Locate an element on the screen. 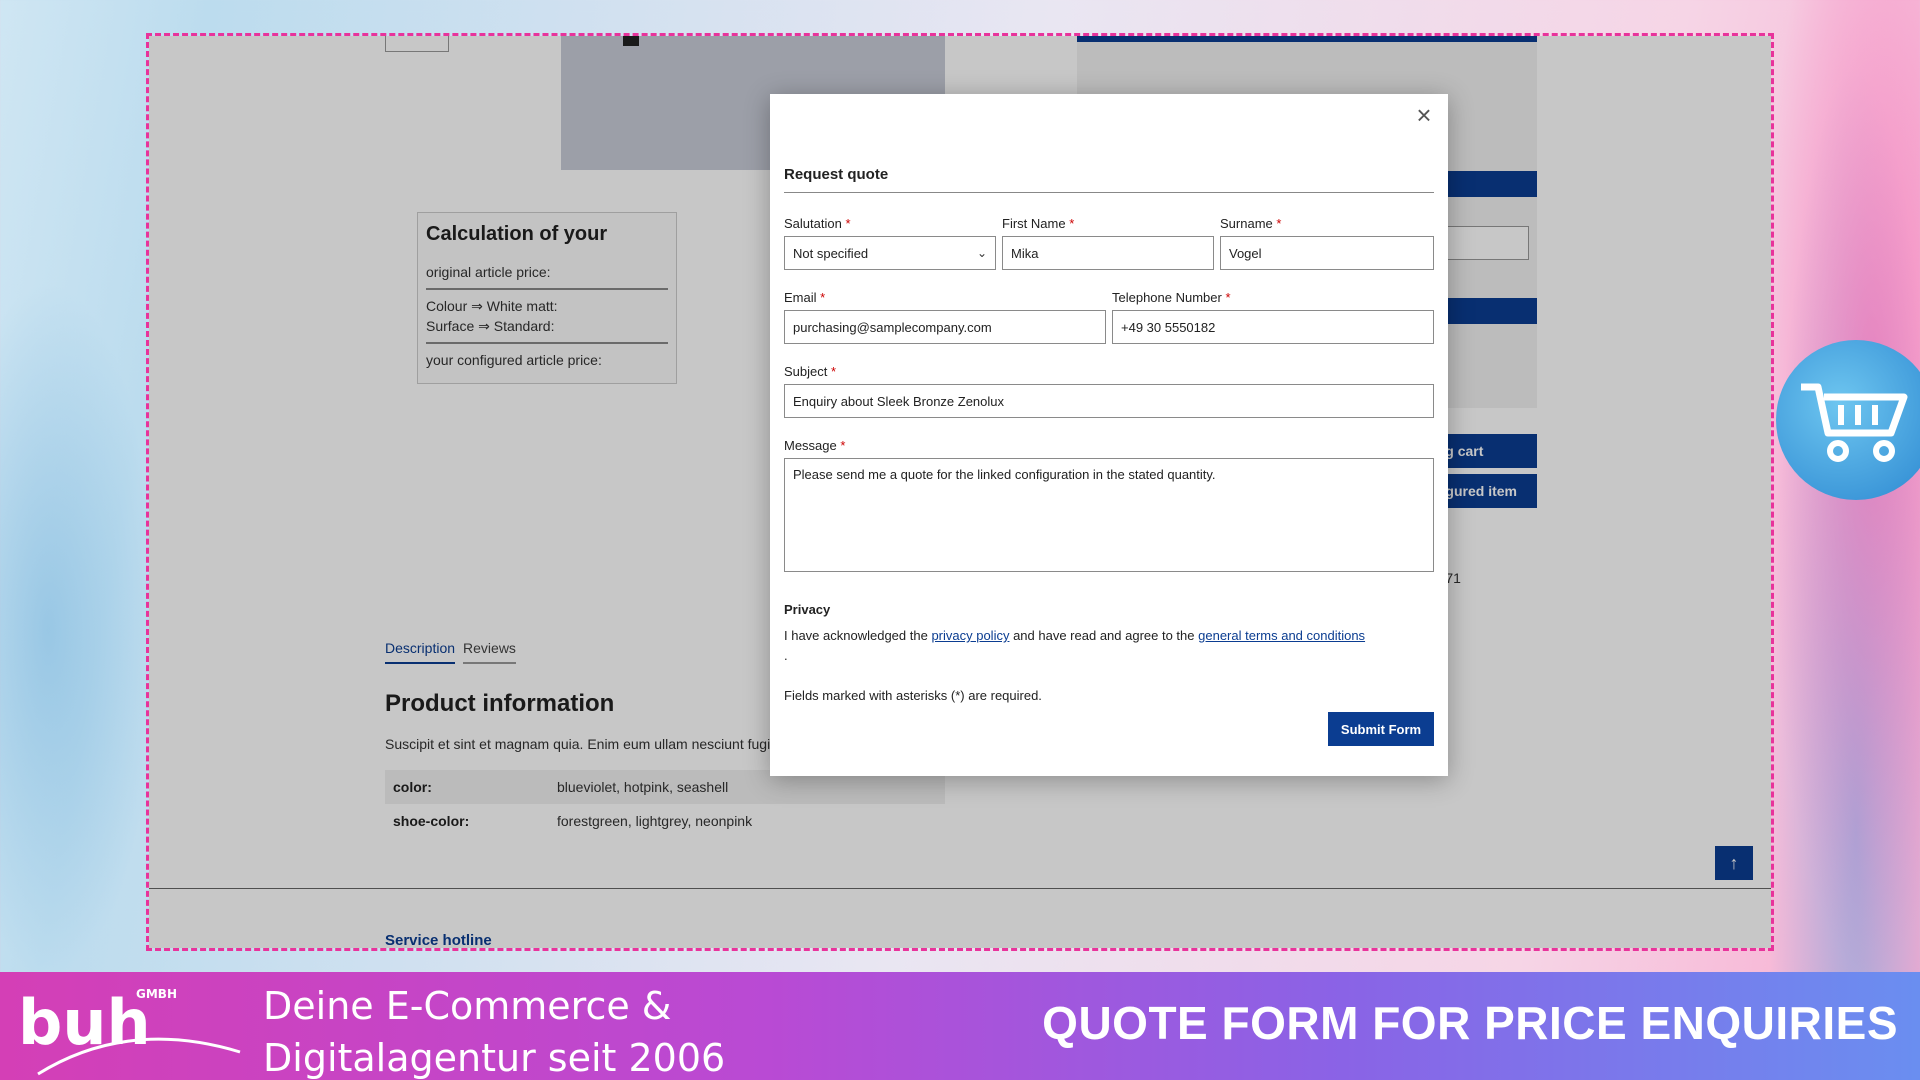 The width and height of the screenshot is (1920, 1080). chevron-down-icon: ⌄ is located at coordinates (981, 253).